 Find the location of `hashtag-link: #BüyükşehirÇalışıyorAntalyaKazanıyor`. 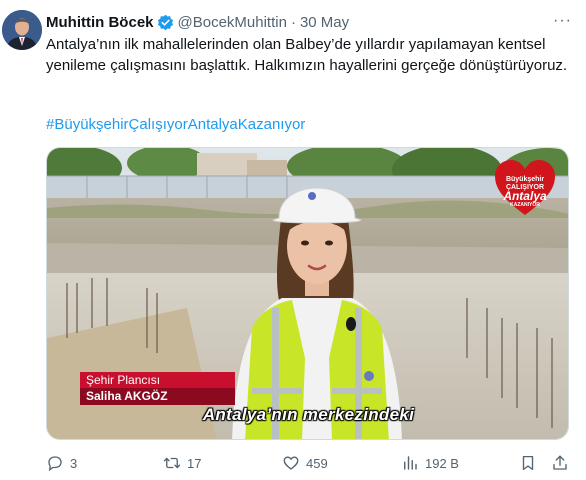

hashtag-link: #BüyükşehirÇalışıyorAntalyaKazanıyor is located at coordinates (175, 125).